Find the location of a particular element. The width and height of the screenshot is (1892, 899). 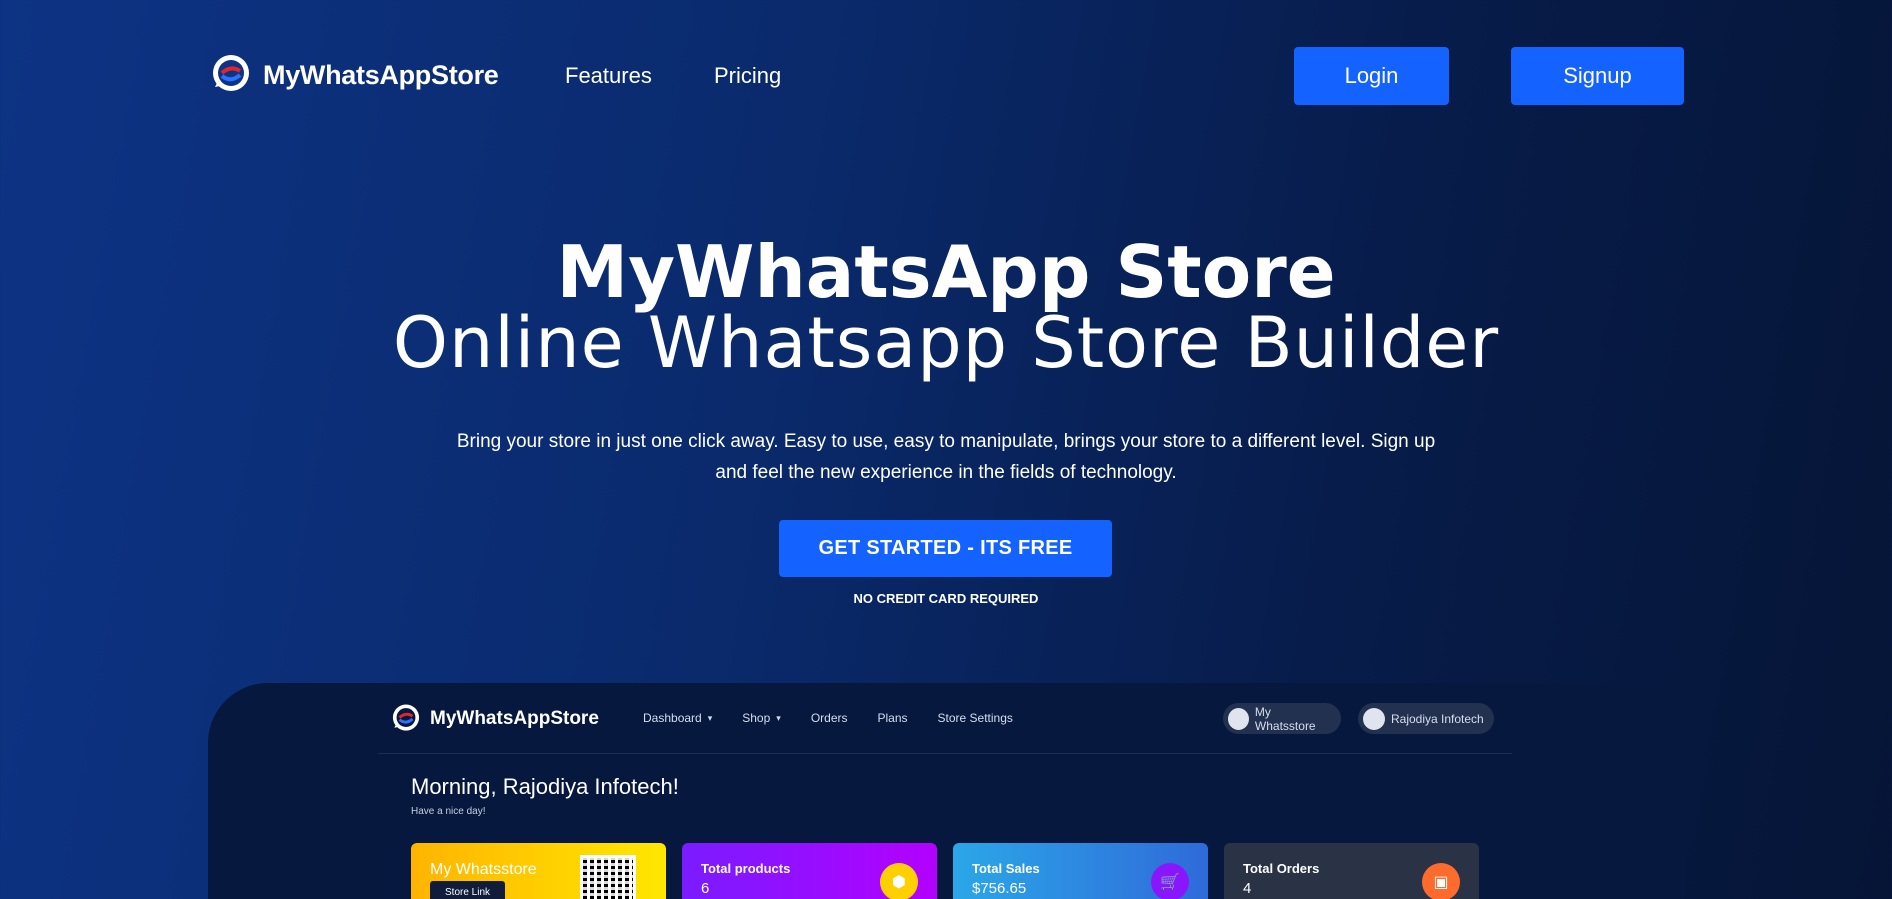

brand-logo: MyWhatsAppStore is located at coordinates (354, 75).